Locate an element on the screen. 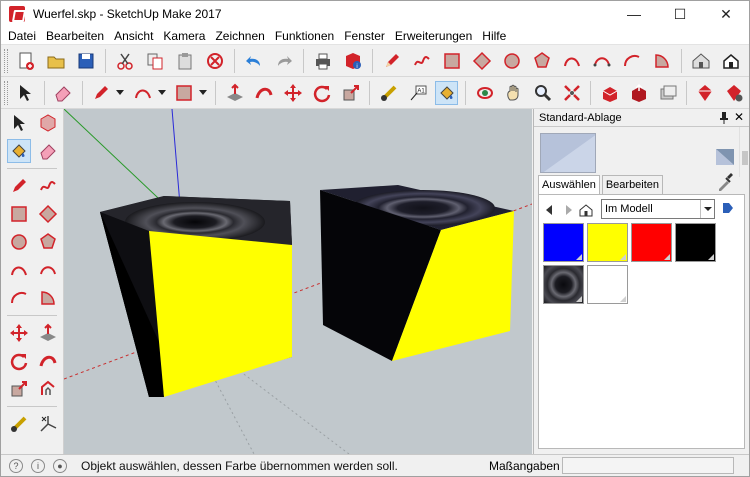 The height and width of the screenshot is (477, 750). move-tool-button is located at coordinates (292, 93).